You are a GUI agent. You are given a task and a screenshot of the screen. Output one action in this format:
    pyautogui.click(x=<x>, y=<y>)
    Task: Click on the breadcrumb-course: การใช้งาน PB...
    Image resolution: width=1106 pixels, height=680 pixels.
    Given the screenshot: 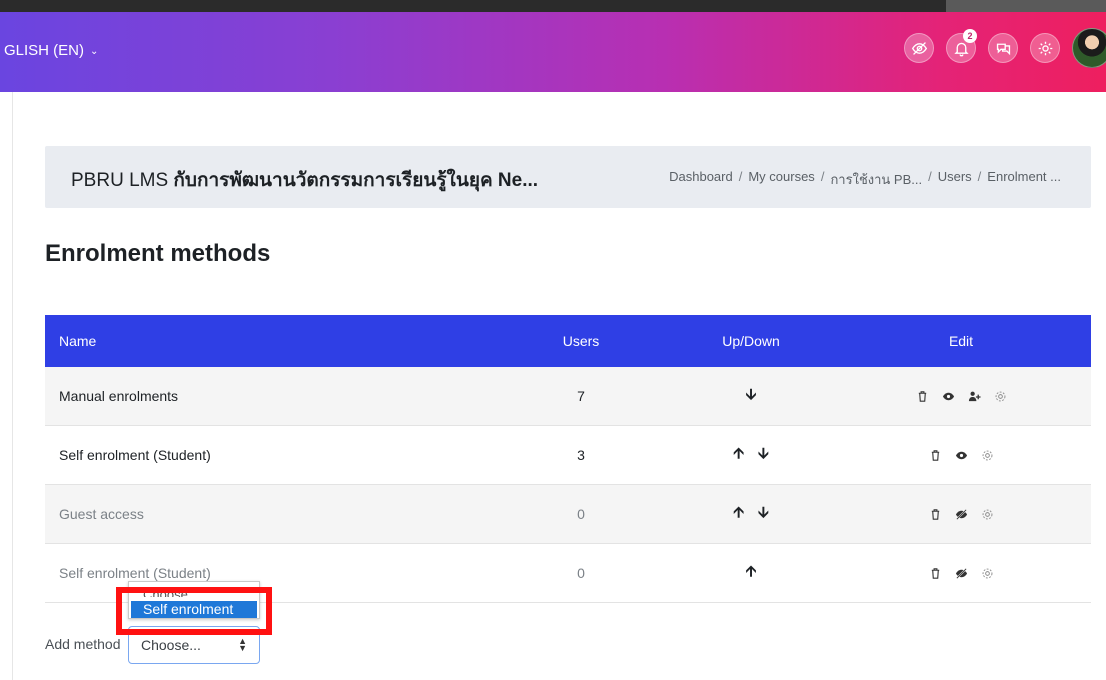 What is the action you would take?
    pyautogui.click(x=876, y=179)
    